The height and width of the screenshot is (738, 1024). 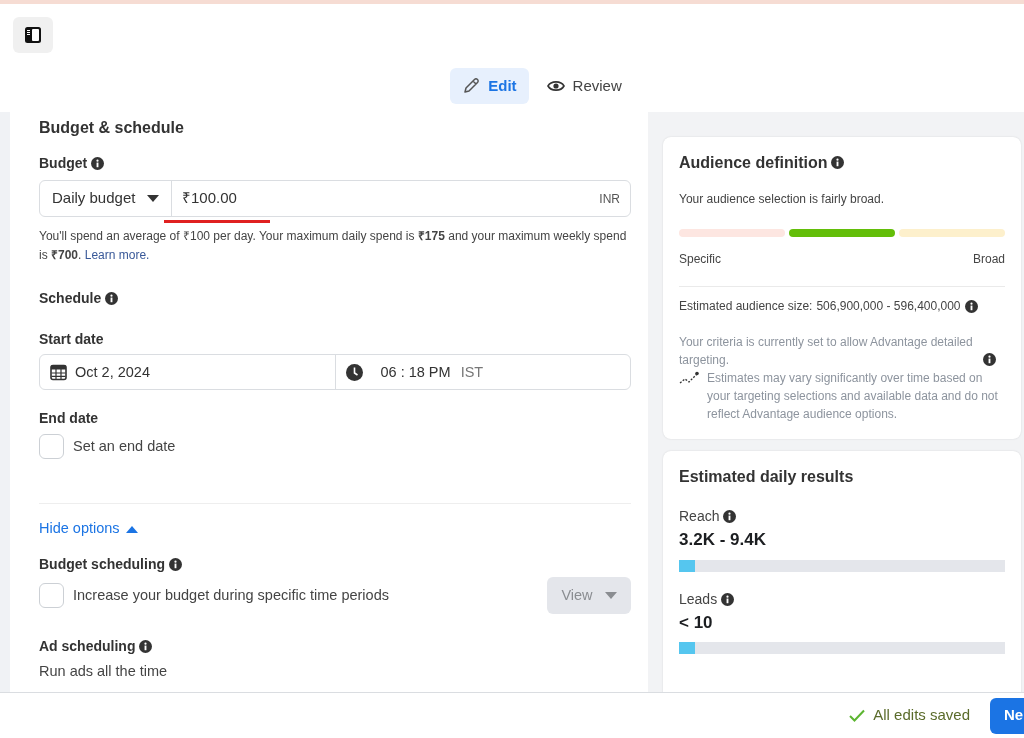 What do you see at coordinates (104, 672) in the screenshot?
I see `field-value: Run ads all the time` at bounding box center [104, 672].